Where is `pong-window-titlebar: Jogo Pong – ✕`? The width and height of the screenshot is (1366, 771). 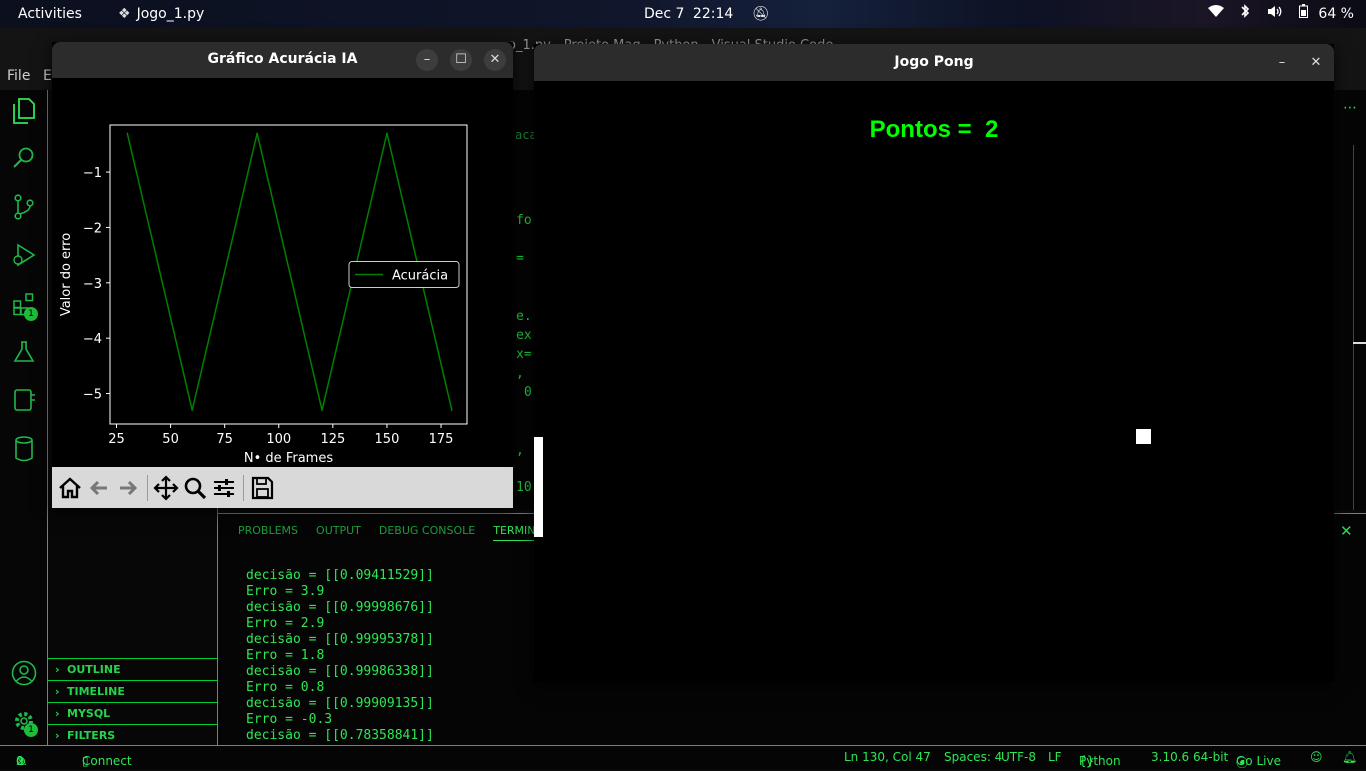 pong-window-titlebar: Jogo Pong – ✕ is located at coordinates (934, 62).